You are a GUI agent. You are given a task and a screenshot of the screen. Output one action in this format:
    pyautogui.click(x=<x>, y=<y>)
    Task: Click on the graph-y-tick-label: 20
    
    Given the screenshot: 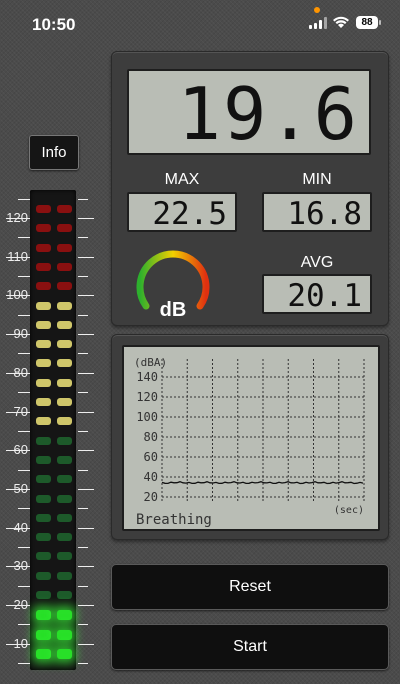 What is the action you would take?
    pyautogui.click(x=151, y=497)
    